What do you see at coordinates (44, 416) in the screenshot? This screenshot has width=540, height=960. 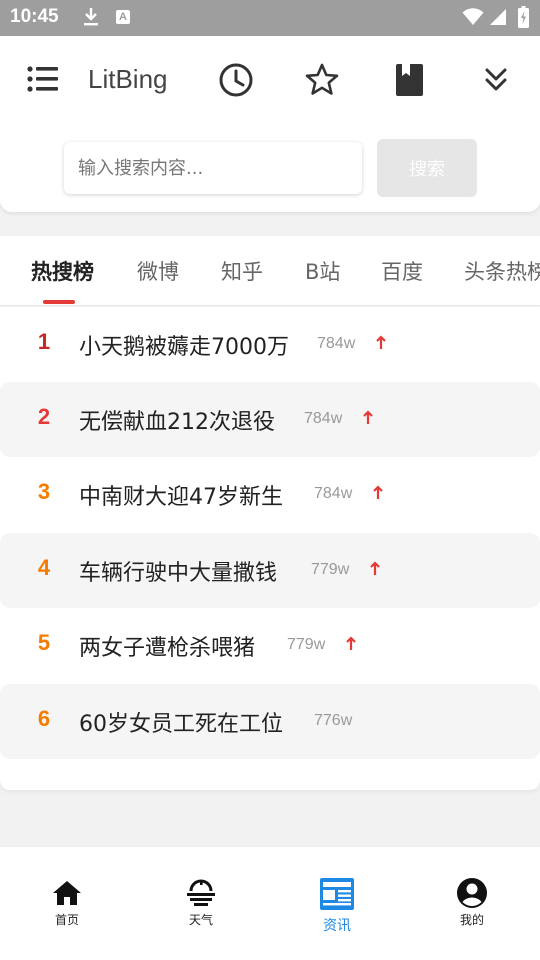 I see `rank-number: 2` at bounding box center [44, 416].